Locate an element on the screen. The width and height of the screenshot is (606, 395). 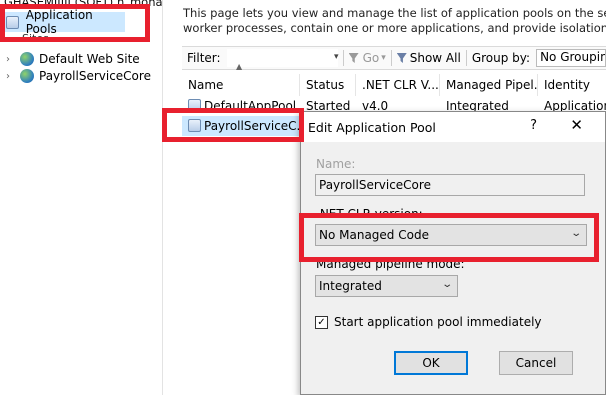
cancel-button: Cancel is located at coordinates (536, 363).